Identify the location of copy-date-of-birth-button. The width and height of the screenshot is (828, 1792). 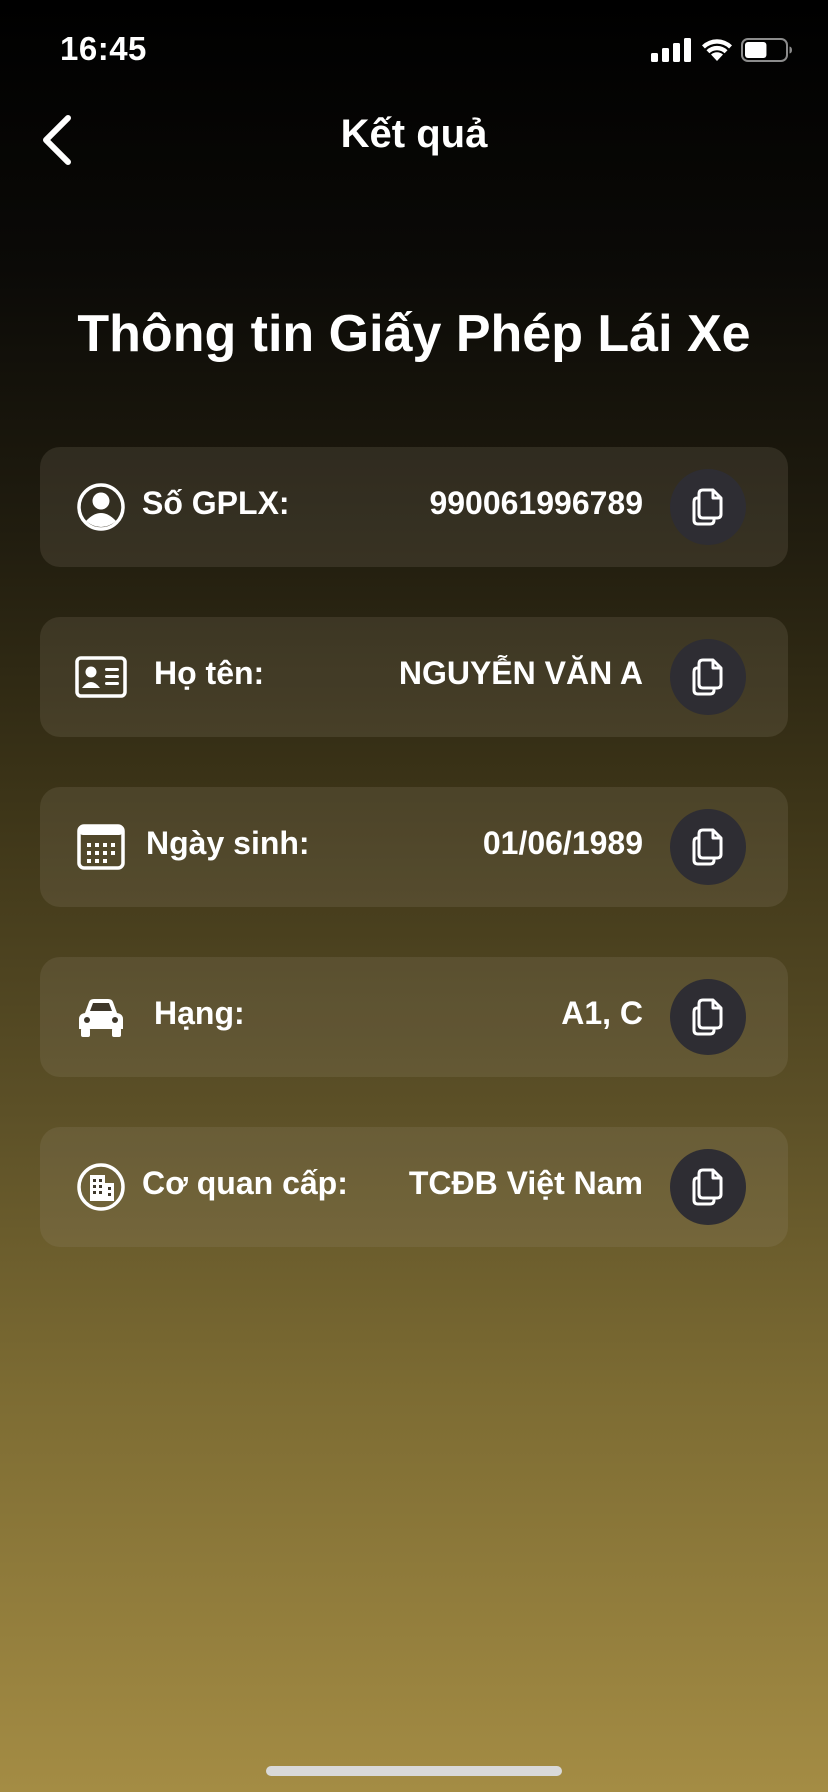
(708, 847).